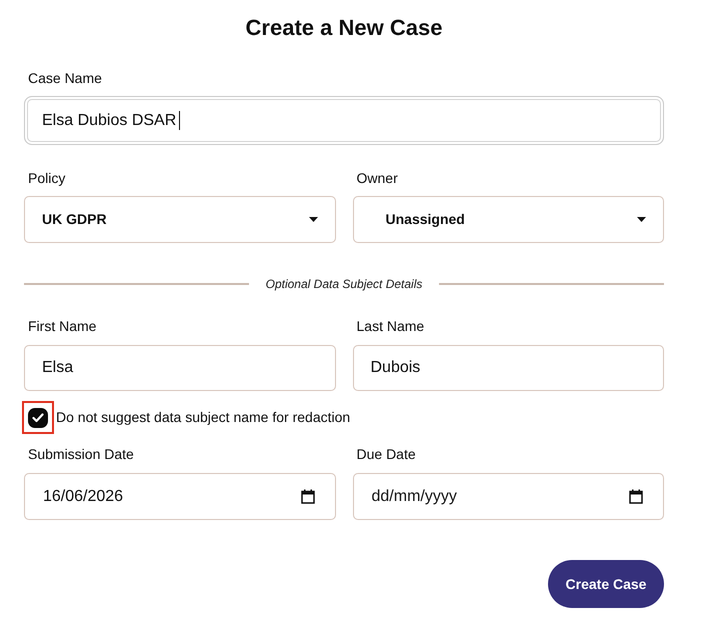  I want to click on text-field: Elsa, so click(180, 368).